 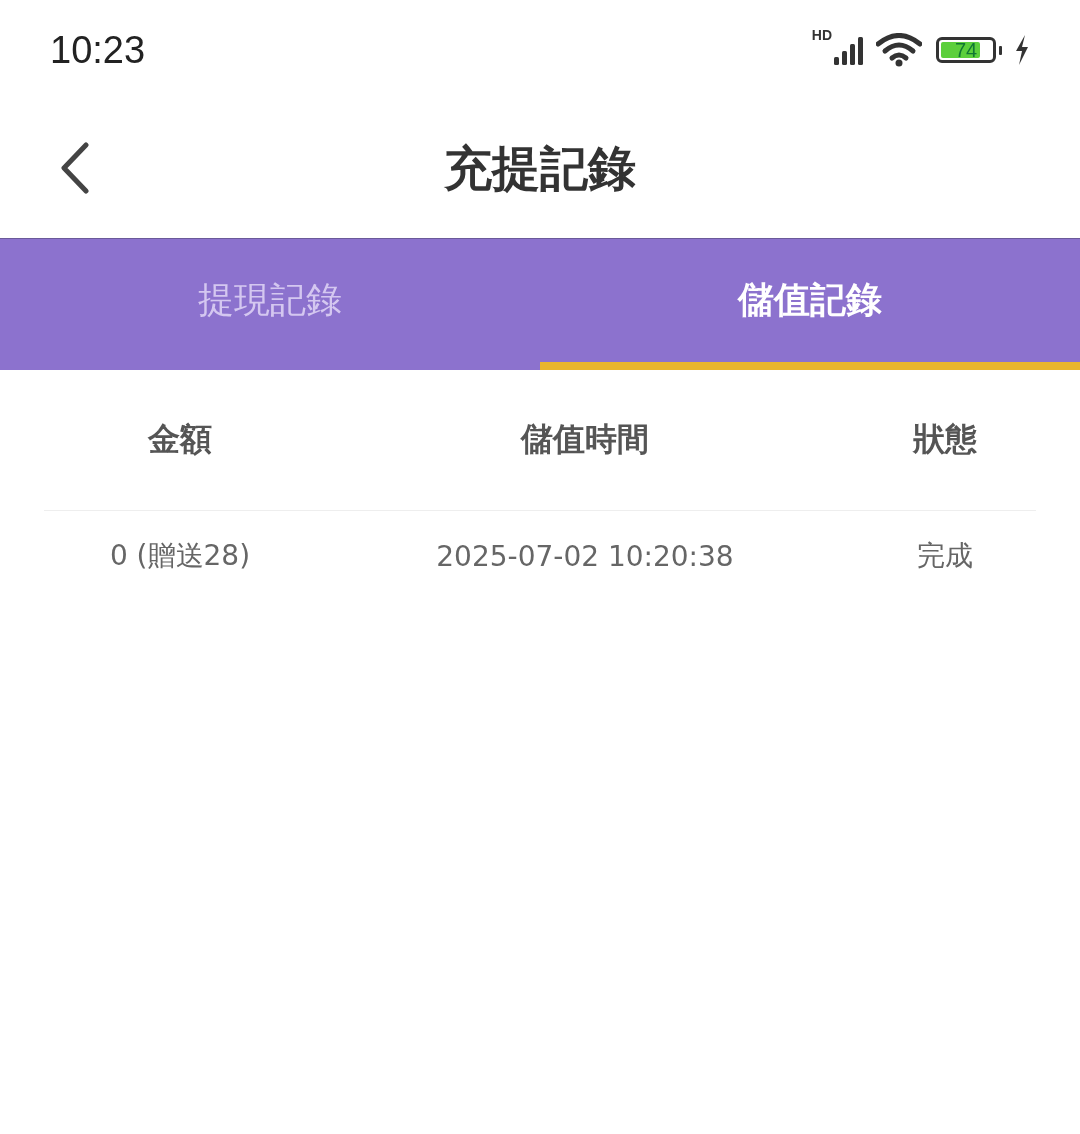 What do you see at coordinates (821, 35) in the screenshot?
I see `network-type-label: HD` at bounding box center [821, 35].